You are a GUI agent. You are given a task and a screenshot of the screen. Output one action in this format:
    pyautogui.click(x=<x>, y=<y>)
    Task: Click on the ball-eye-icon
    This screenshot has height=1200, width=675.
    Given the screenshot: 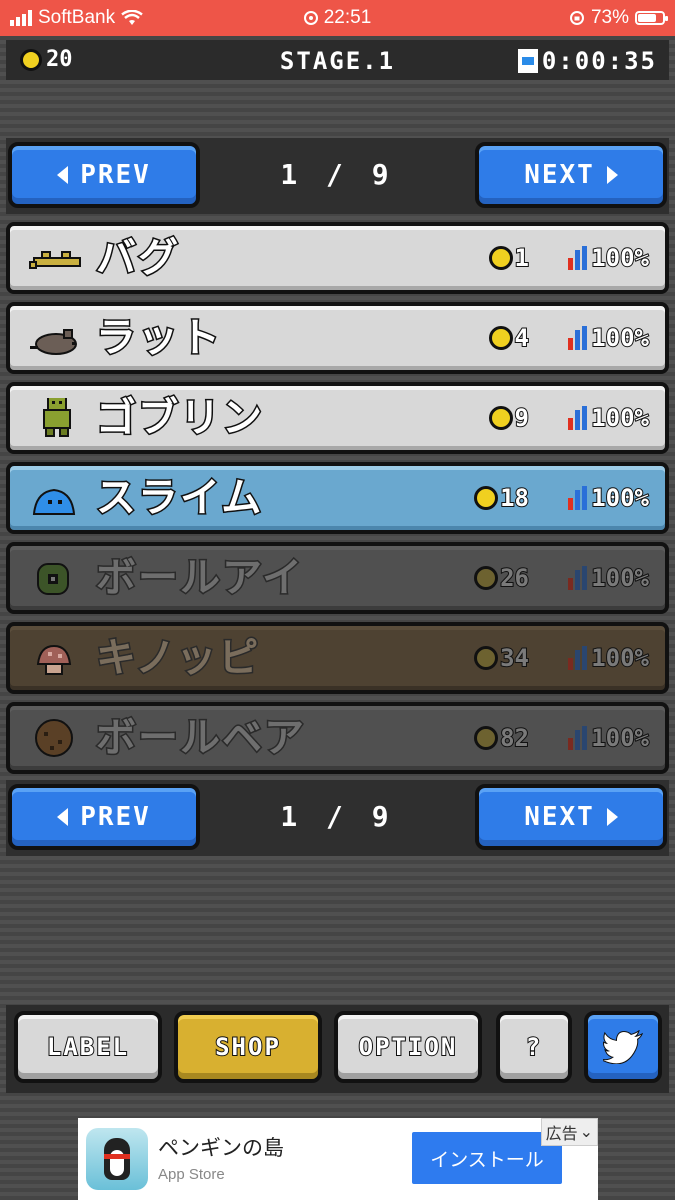 What is the action you would take?
    pyautogui.click(x=53, y=579)
    